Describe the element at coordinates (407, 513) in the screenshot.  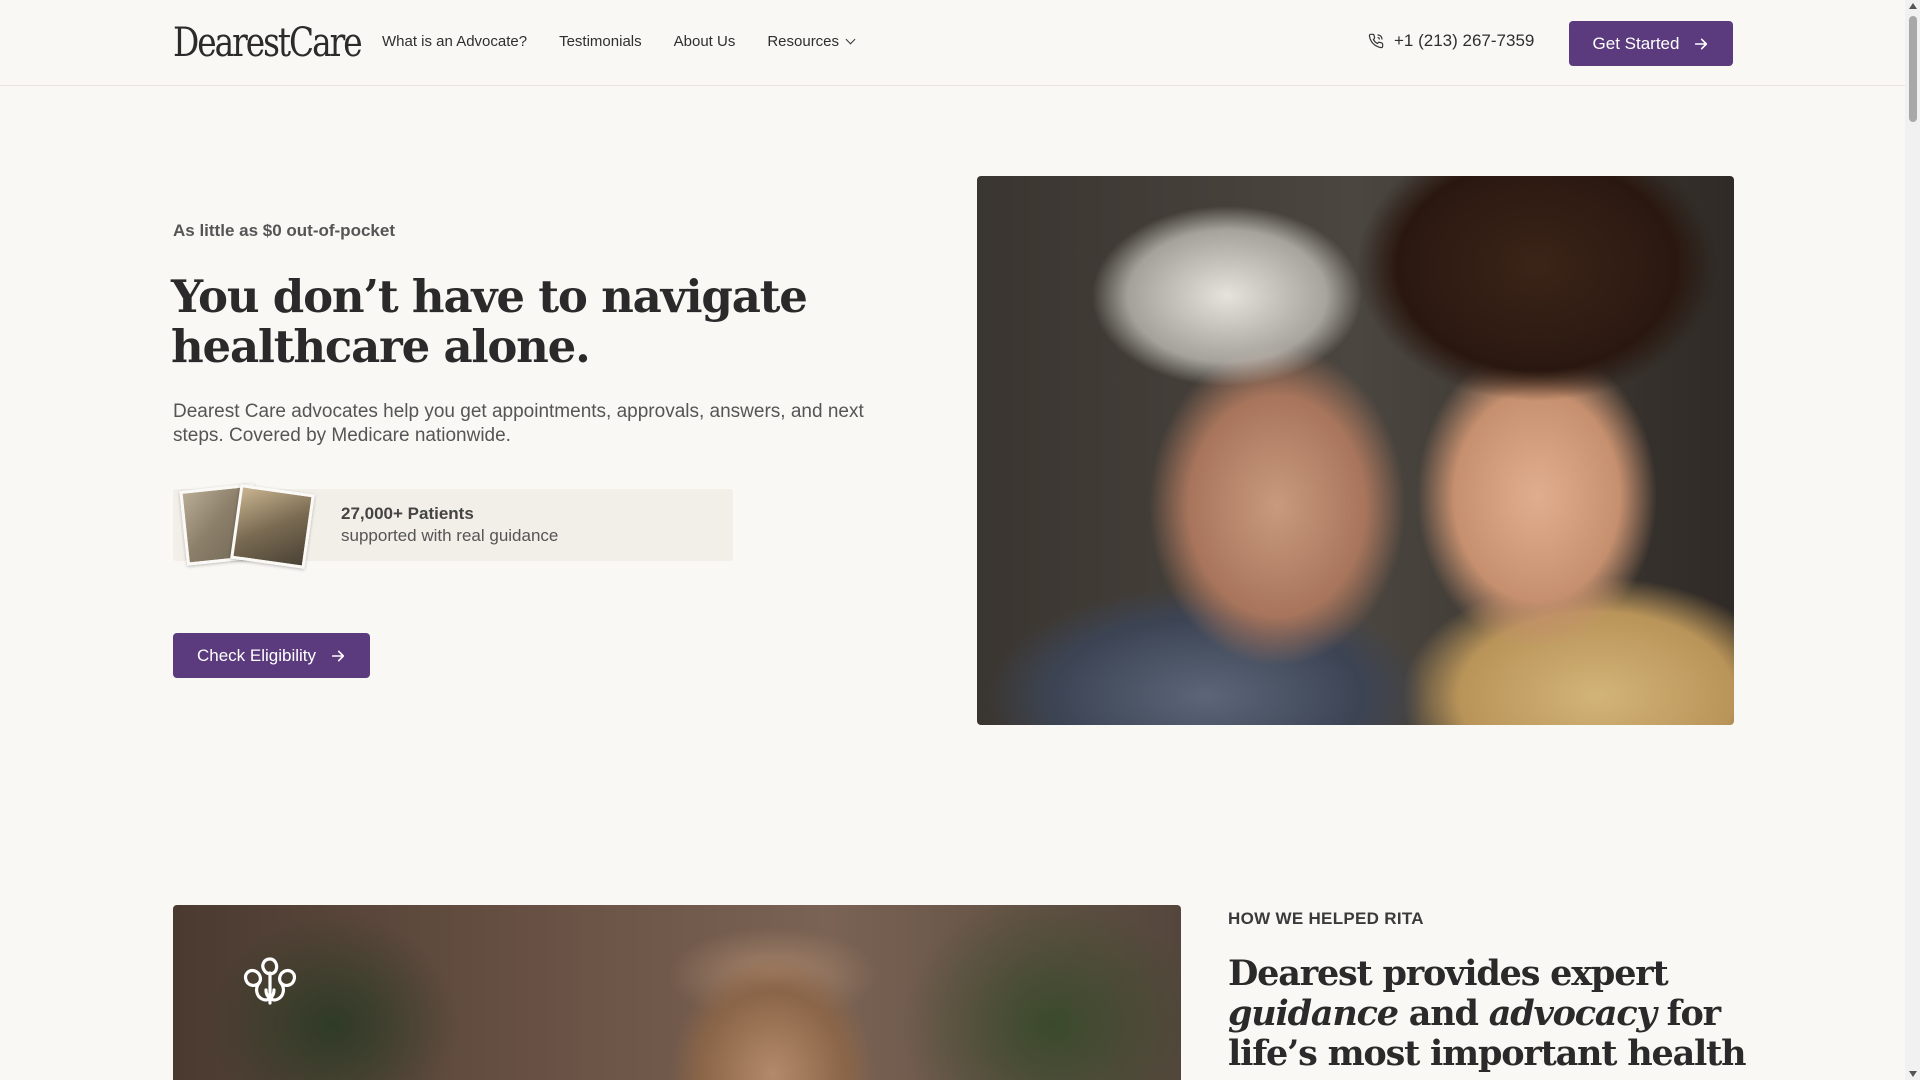
I see `stats-title: 27,000+ Patients` at that location.